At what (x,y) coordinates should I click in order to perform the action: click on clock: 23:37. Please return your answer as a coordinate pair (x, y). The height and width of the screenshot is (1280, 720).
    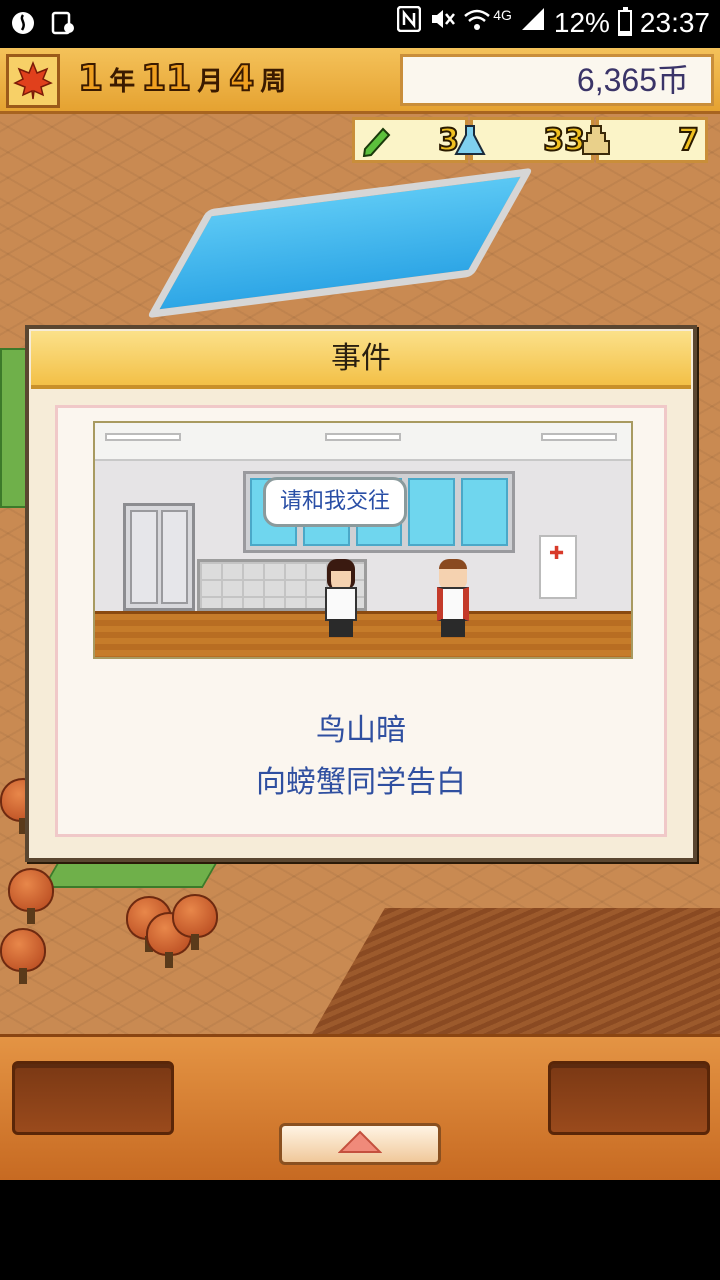
    Looking at the image, I should click on (674, 22).